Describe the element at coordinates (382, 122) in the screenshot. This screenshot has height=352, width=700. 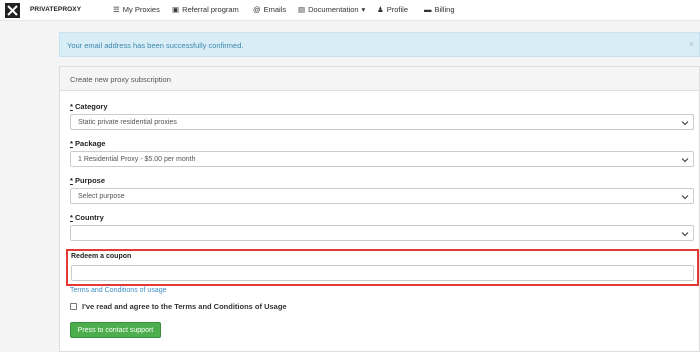
I see `category-select: Static private residential proxies` at that location.